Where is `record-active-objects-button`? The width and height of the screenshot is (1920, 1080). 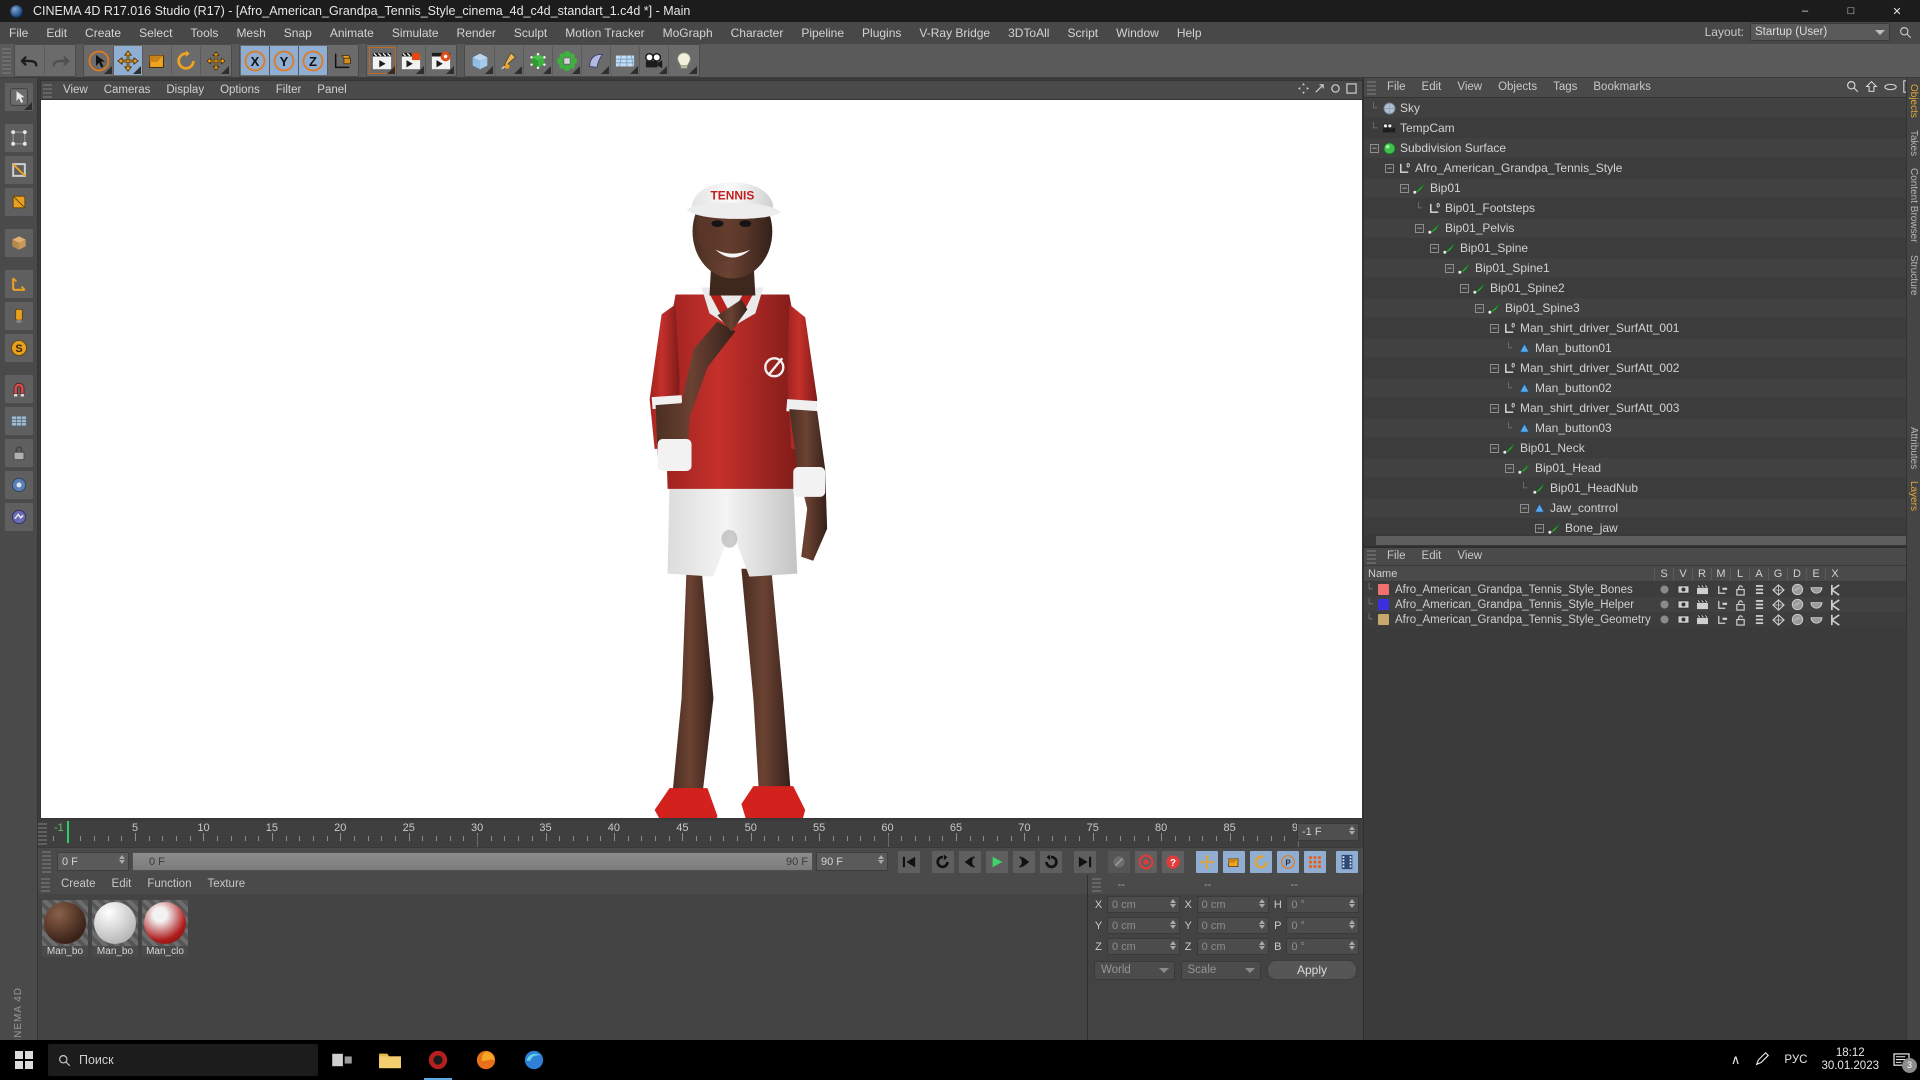
record-active-objects-button is located at coordinates (1119, 861).